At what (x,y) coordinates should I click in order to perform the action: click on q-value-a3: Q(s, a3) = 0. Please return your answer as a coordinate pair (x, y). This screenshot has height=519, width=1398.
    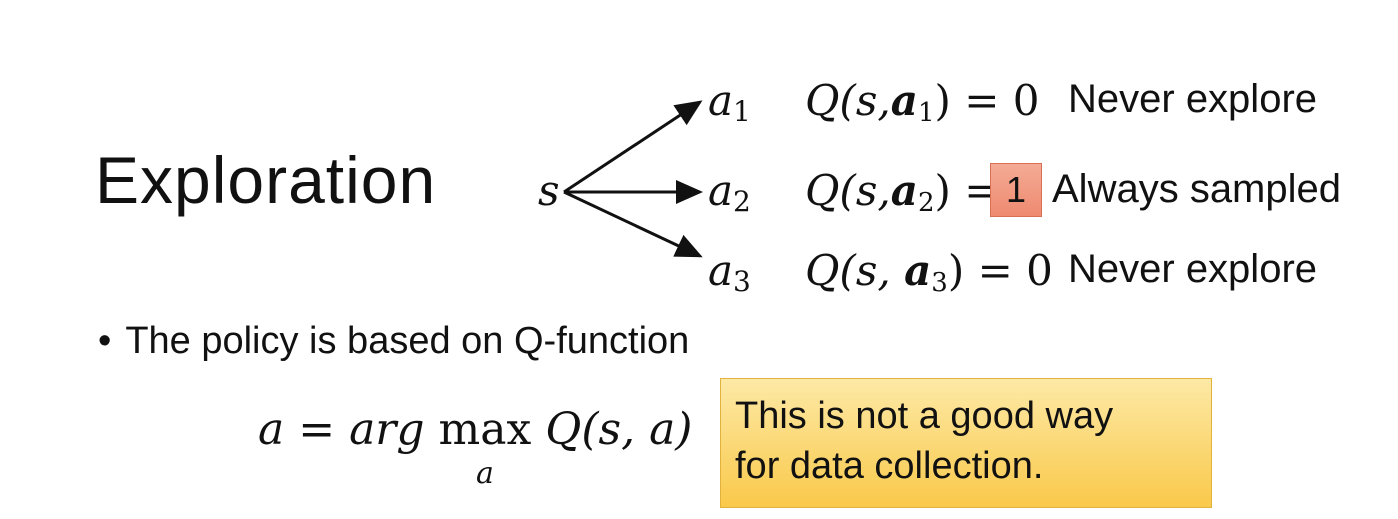
    Looking at the image, I should click on (929, 272).